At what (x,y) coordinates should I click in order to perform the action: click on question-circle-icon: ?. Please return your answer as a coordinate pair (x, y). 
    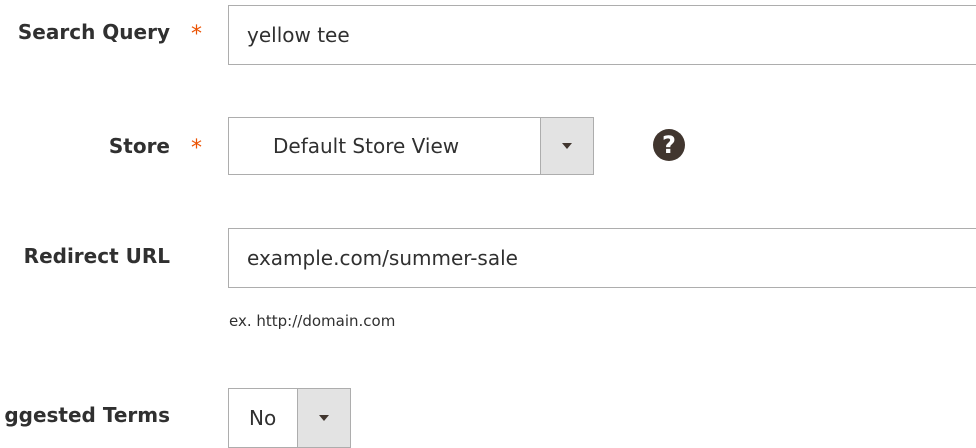
    Looking at the image, I should click on (669, 145).